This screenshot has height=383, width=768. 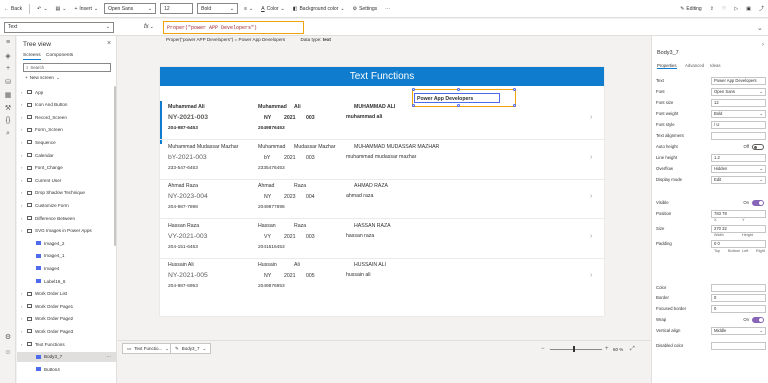 I want to click on property-value: 12, so click(x=738, y=102).